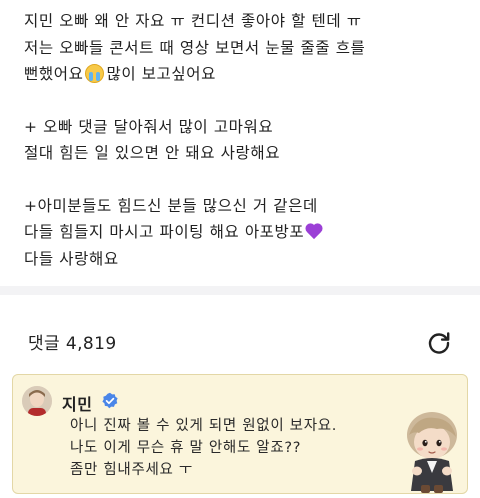 The height and width of the screenshot is (498, 480). What do you see at coordinates (240, 74) in the screenshot?
I see `post-line: 뻔했어요 많이 보고싶어요` at bounding box center [240, 74].